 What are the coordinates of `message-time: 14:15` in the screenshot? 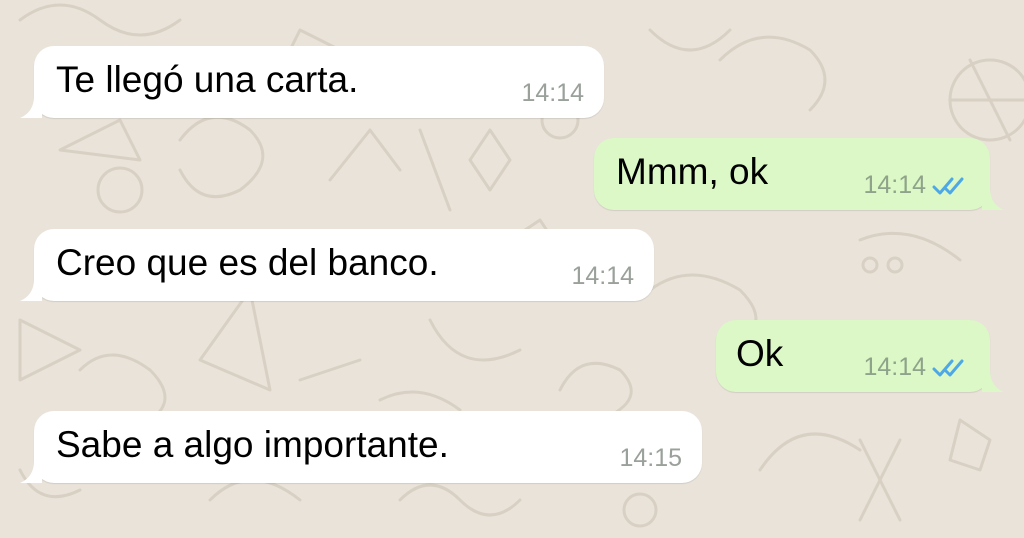 It's located at (650, 458).